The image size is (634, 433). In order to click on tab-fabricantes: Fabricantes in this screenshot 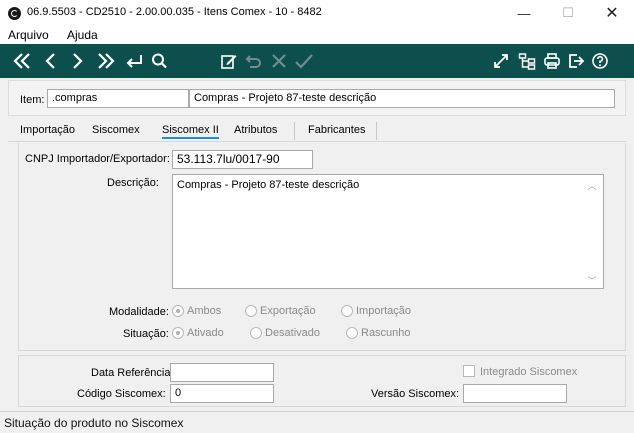, I will do `click(336, 130)`.